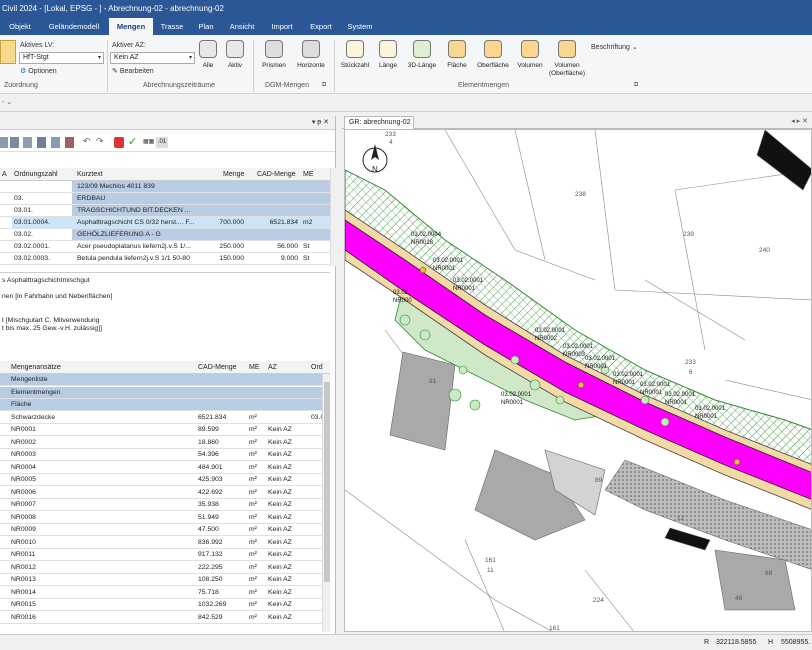  What do you see at coordinates (422, 49) in the screenshot?
I see `3d-length-icon` at bounding box center [422, 49].